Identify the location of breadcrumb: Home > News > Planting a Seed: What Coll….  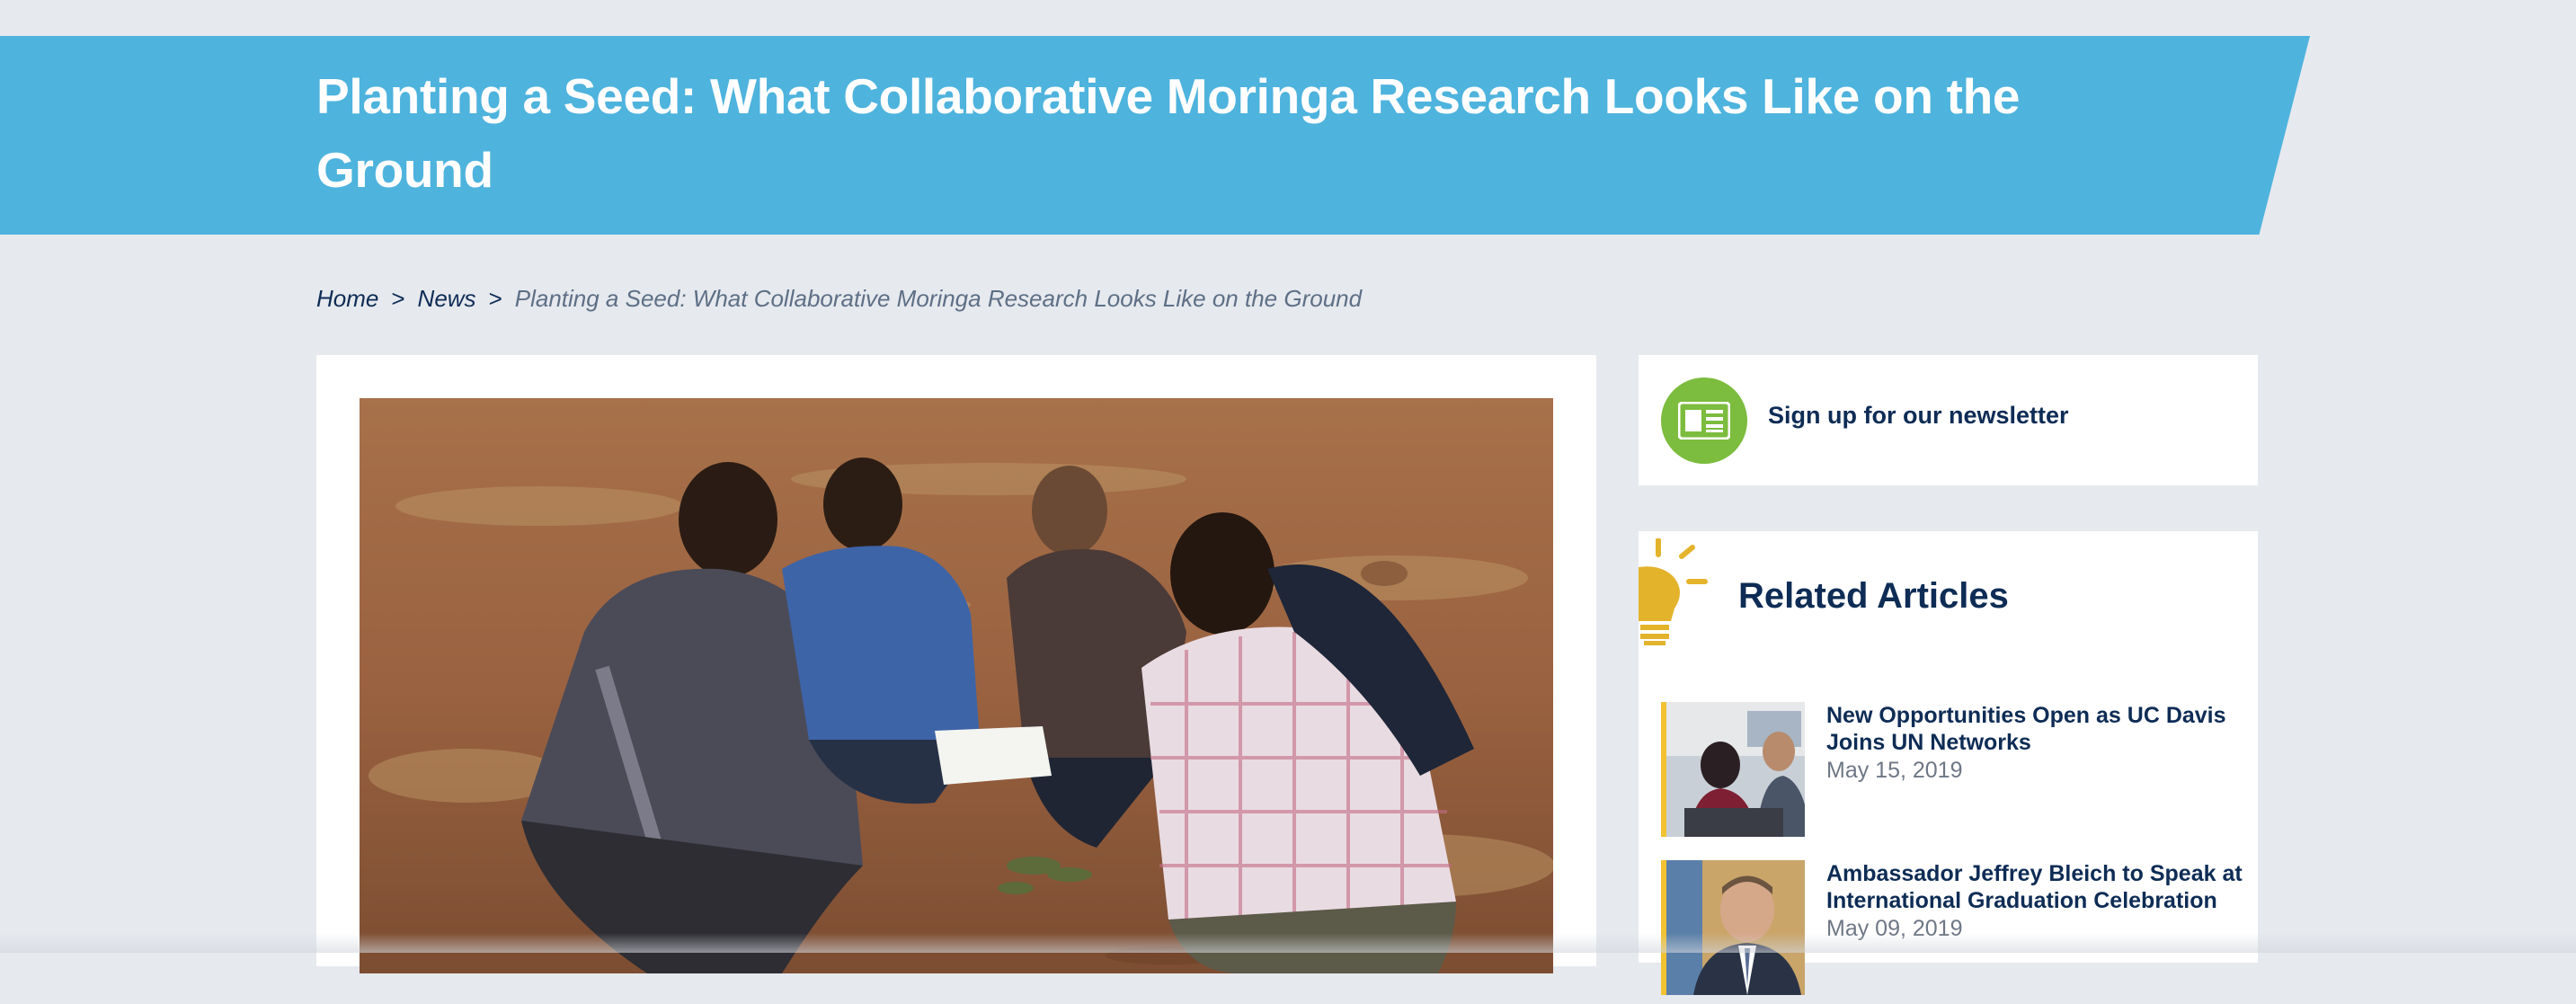
(839, 298).